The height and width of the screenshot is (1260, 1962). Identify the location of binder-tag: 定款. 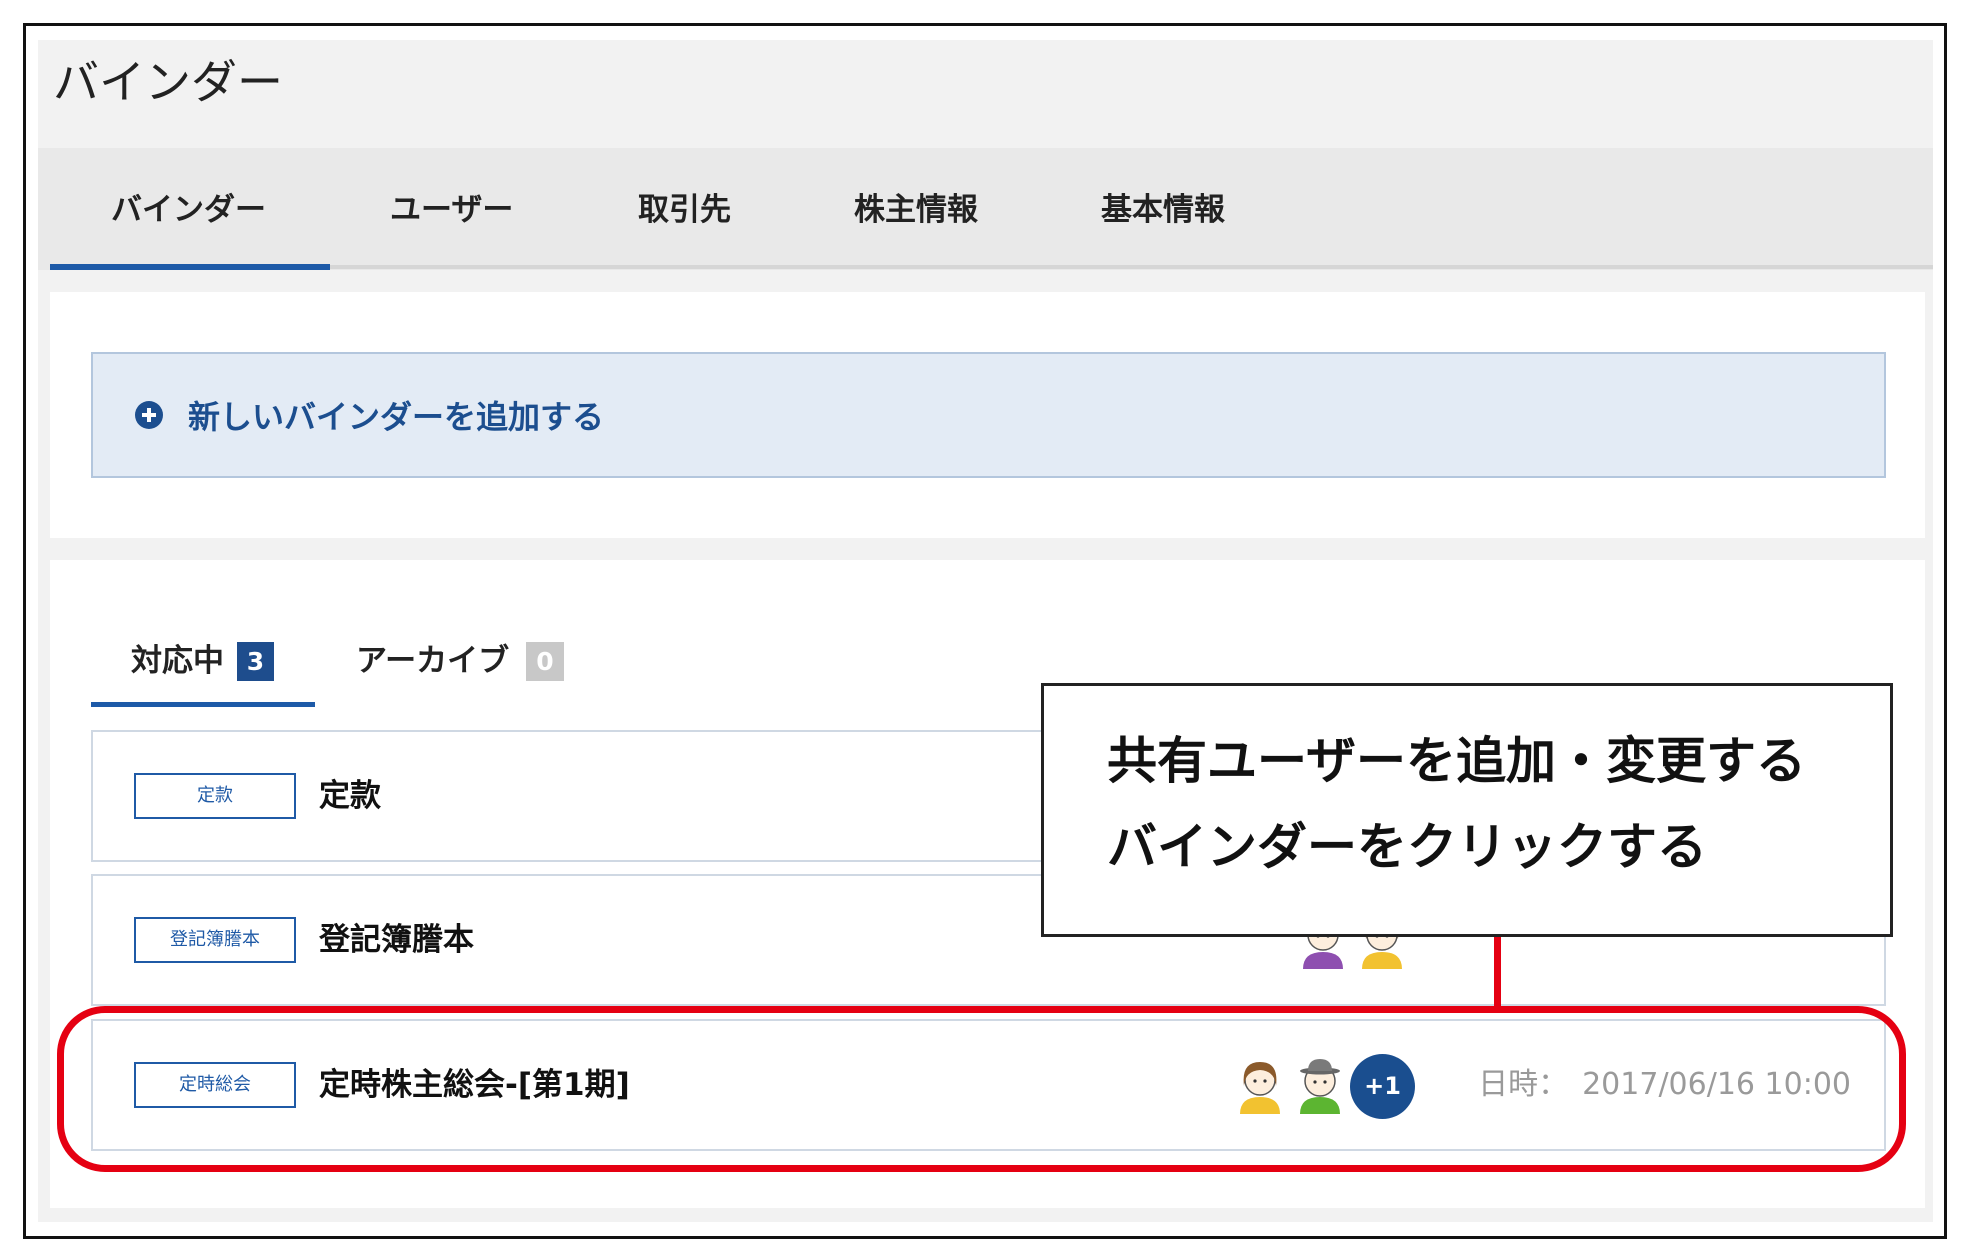
(215, 796).